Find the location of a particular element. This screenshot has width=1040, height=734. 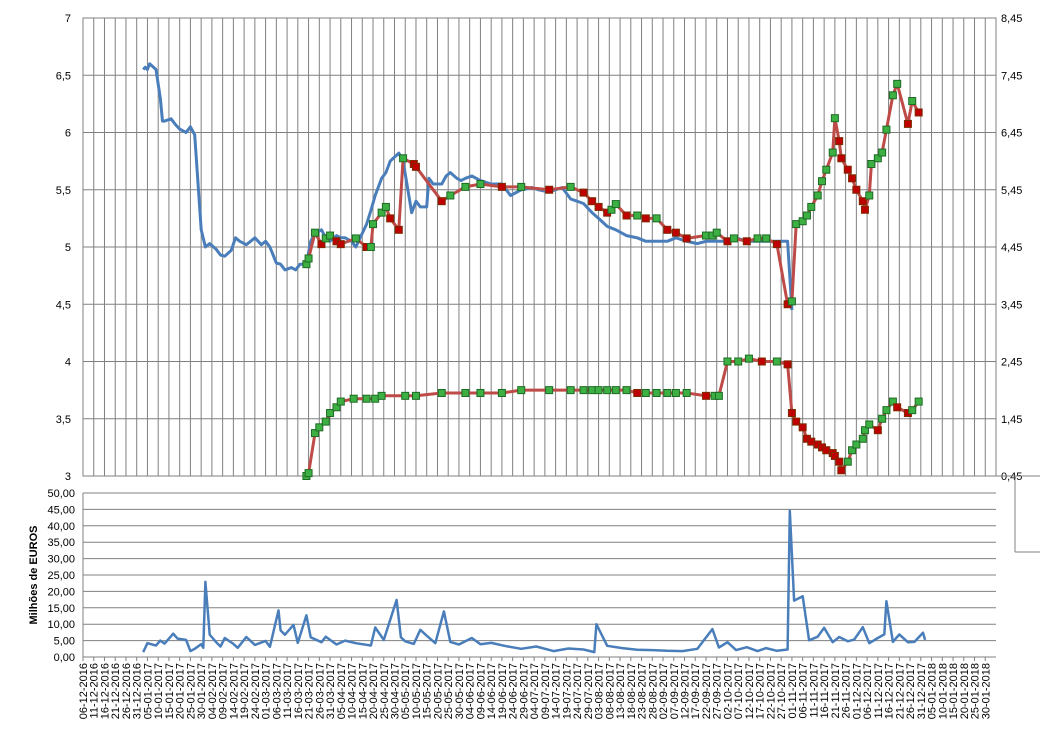

volume-x-tick-label: 30-01-2018 is located at coordinates (986, 691).